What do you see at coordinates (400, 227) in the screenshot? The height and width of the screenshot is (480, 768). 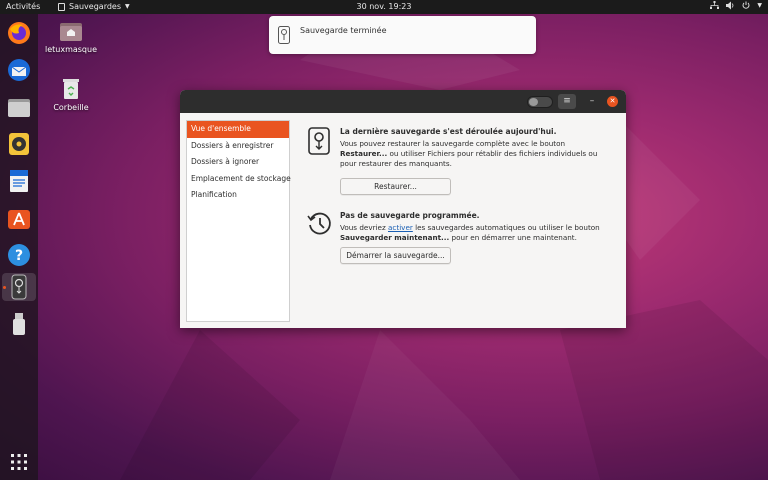 I see `activate-link: activer` at bounding box center [400, 227].